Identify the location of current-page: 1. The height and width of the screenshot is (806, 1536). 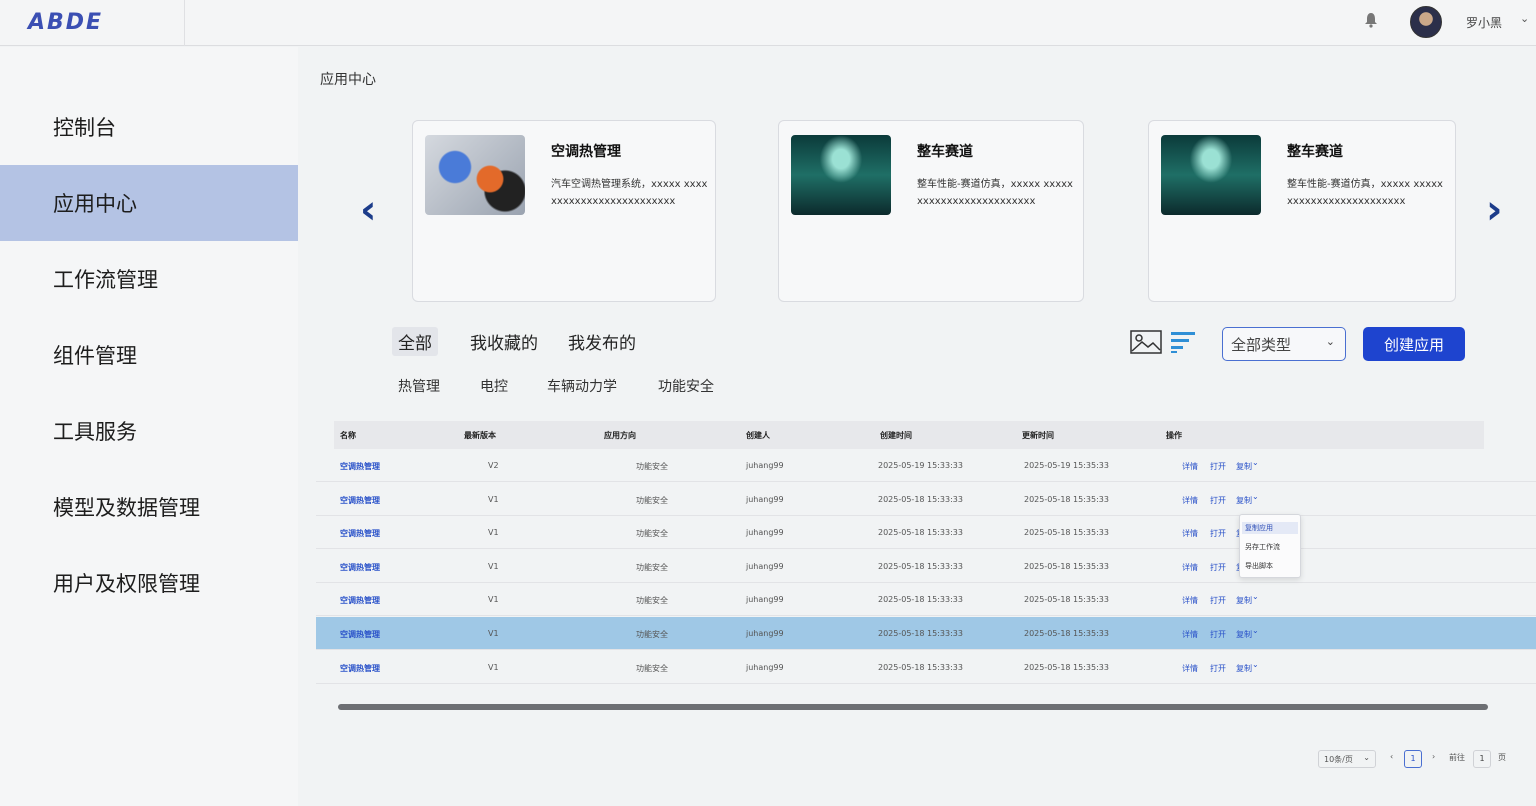
(1413, 759).